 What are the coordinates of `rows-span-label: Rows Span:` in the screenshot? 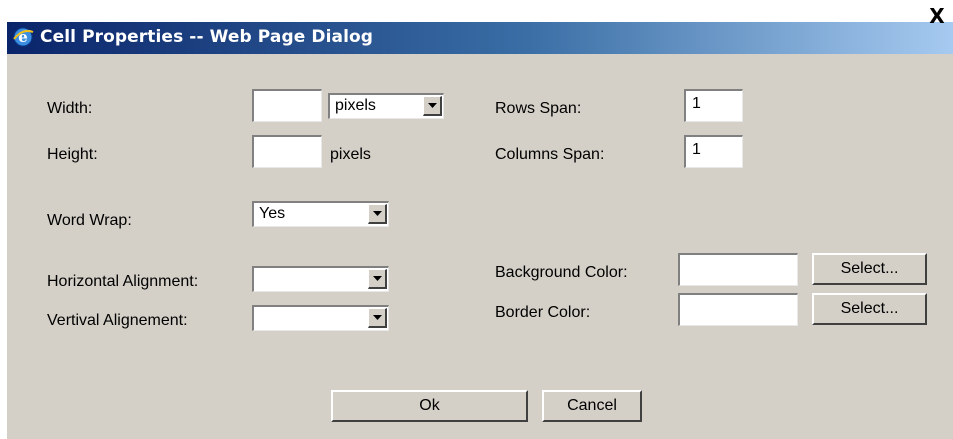 It's located at (538, 108).